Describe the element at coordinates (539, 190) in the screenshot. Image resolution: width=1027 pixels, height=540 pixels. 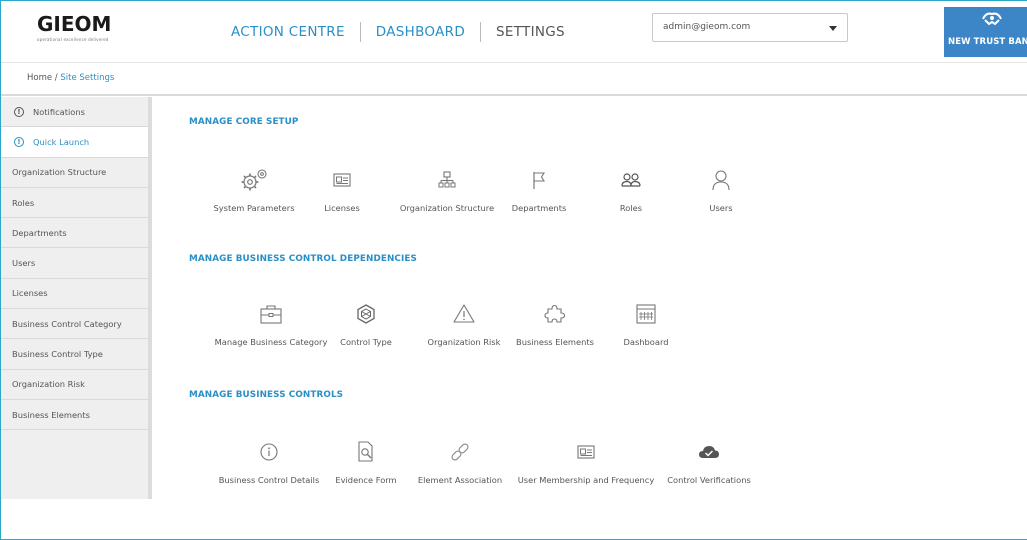
I see `tile-departments: Departments` at that location.